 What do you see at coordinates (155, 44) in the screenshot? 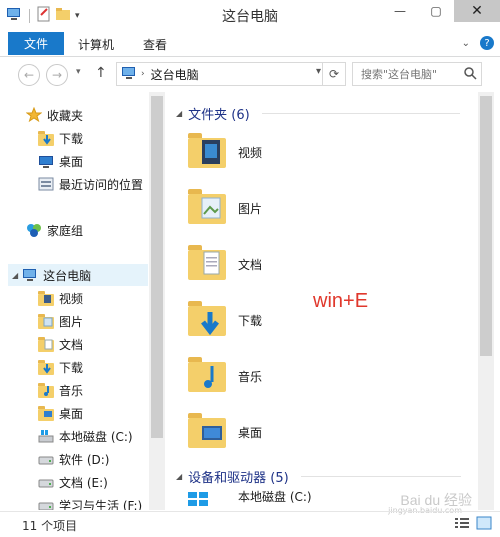
I see `tab-view: 查看` at bounding box center [155, 44].